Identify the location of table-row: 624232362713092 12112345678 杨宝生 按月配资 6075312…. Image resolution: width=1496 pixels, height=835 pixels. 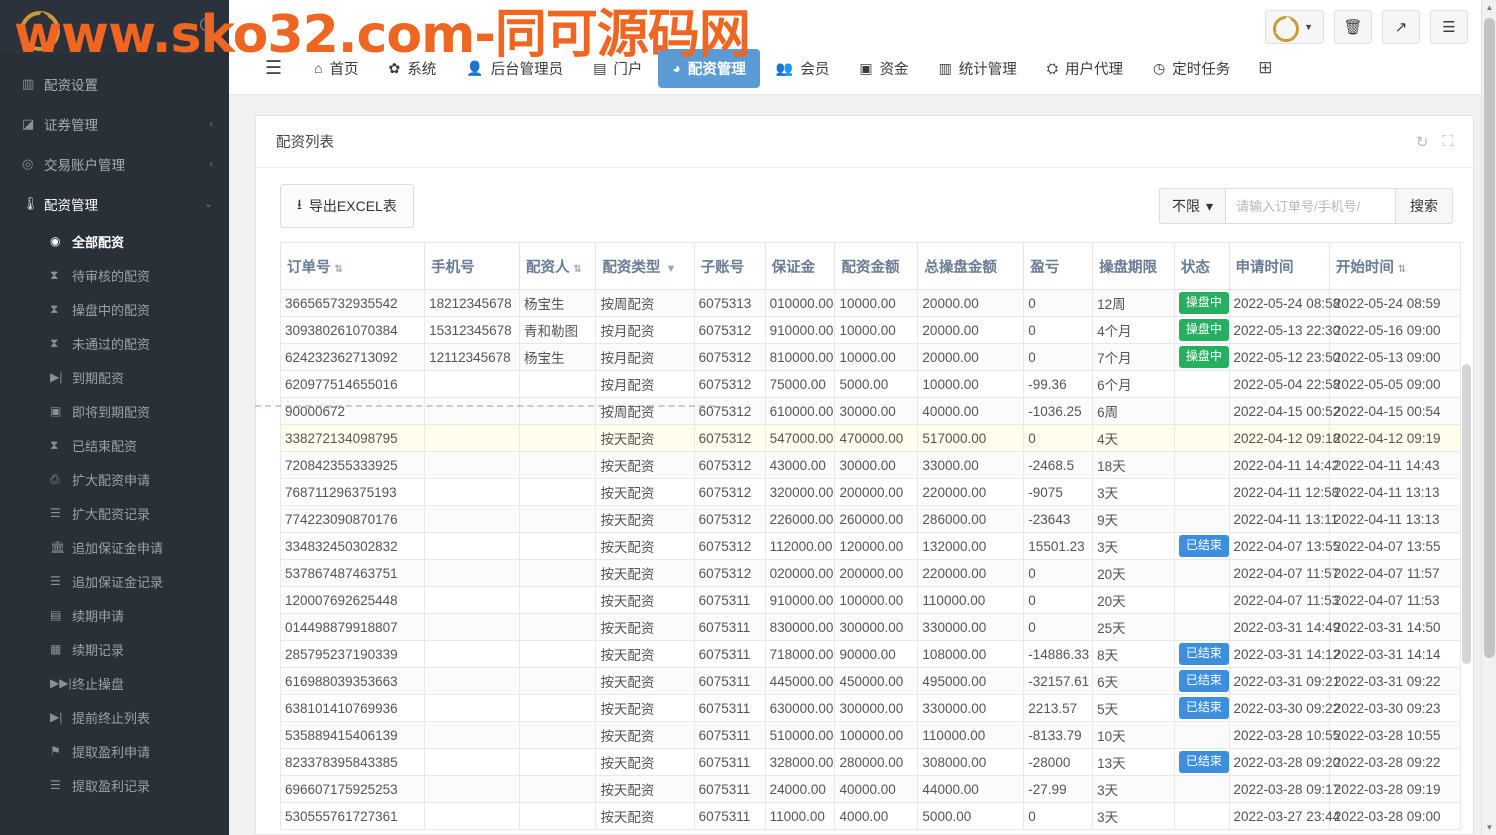
(870, 357).